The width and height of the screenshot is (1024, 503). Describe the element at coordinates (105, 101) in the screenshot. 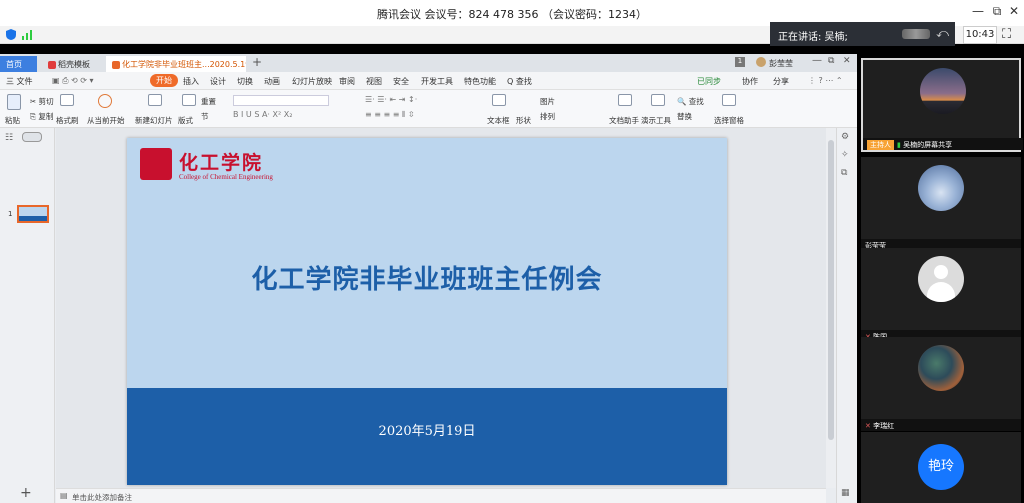

I see `play-from-current-icon` at that location.